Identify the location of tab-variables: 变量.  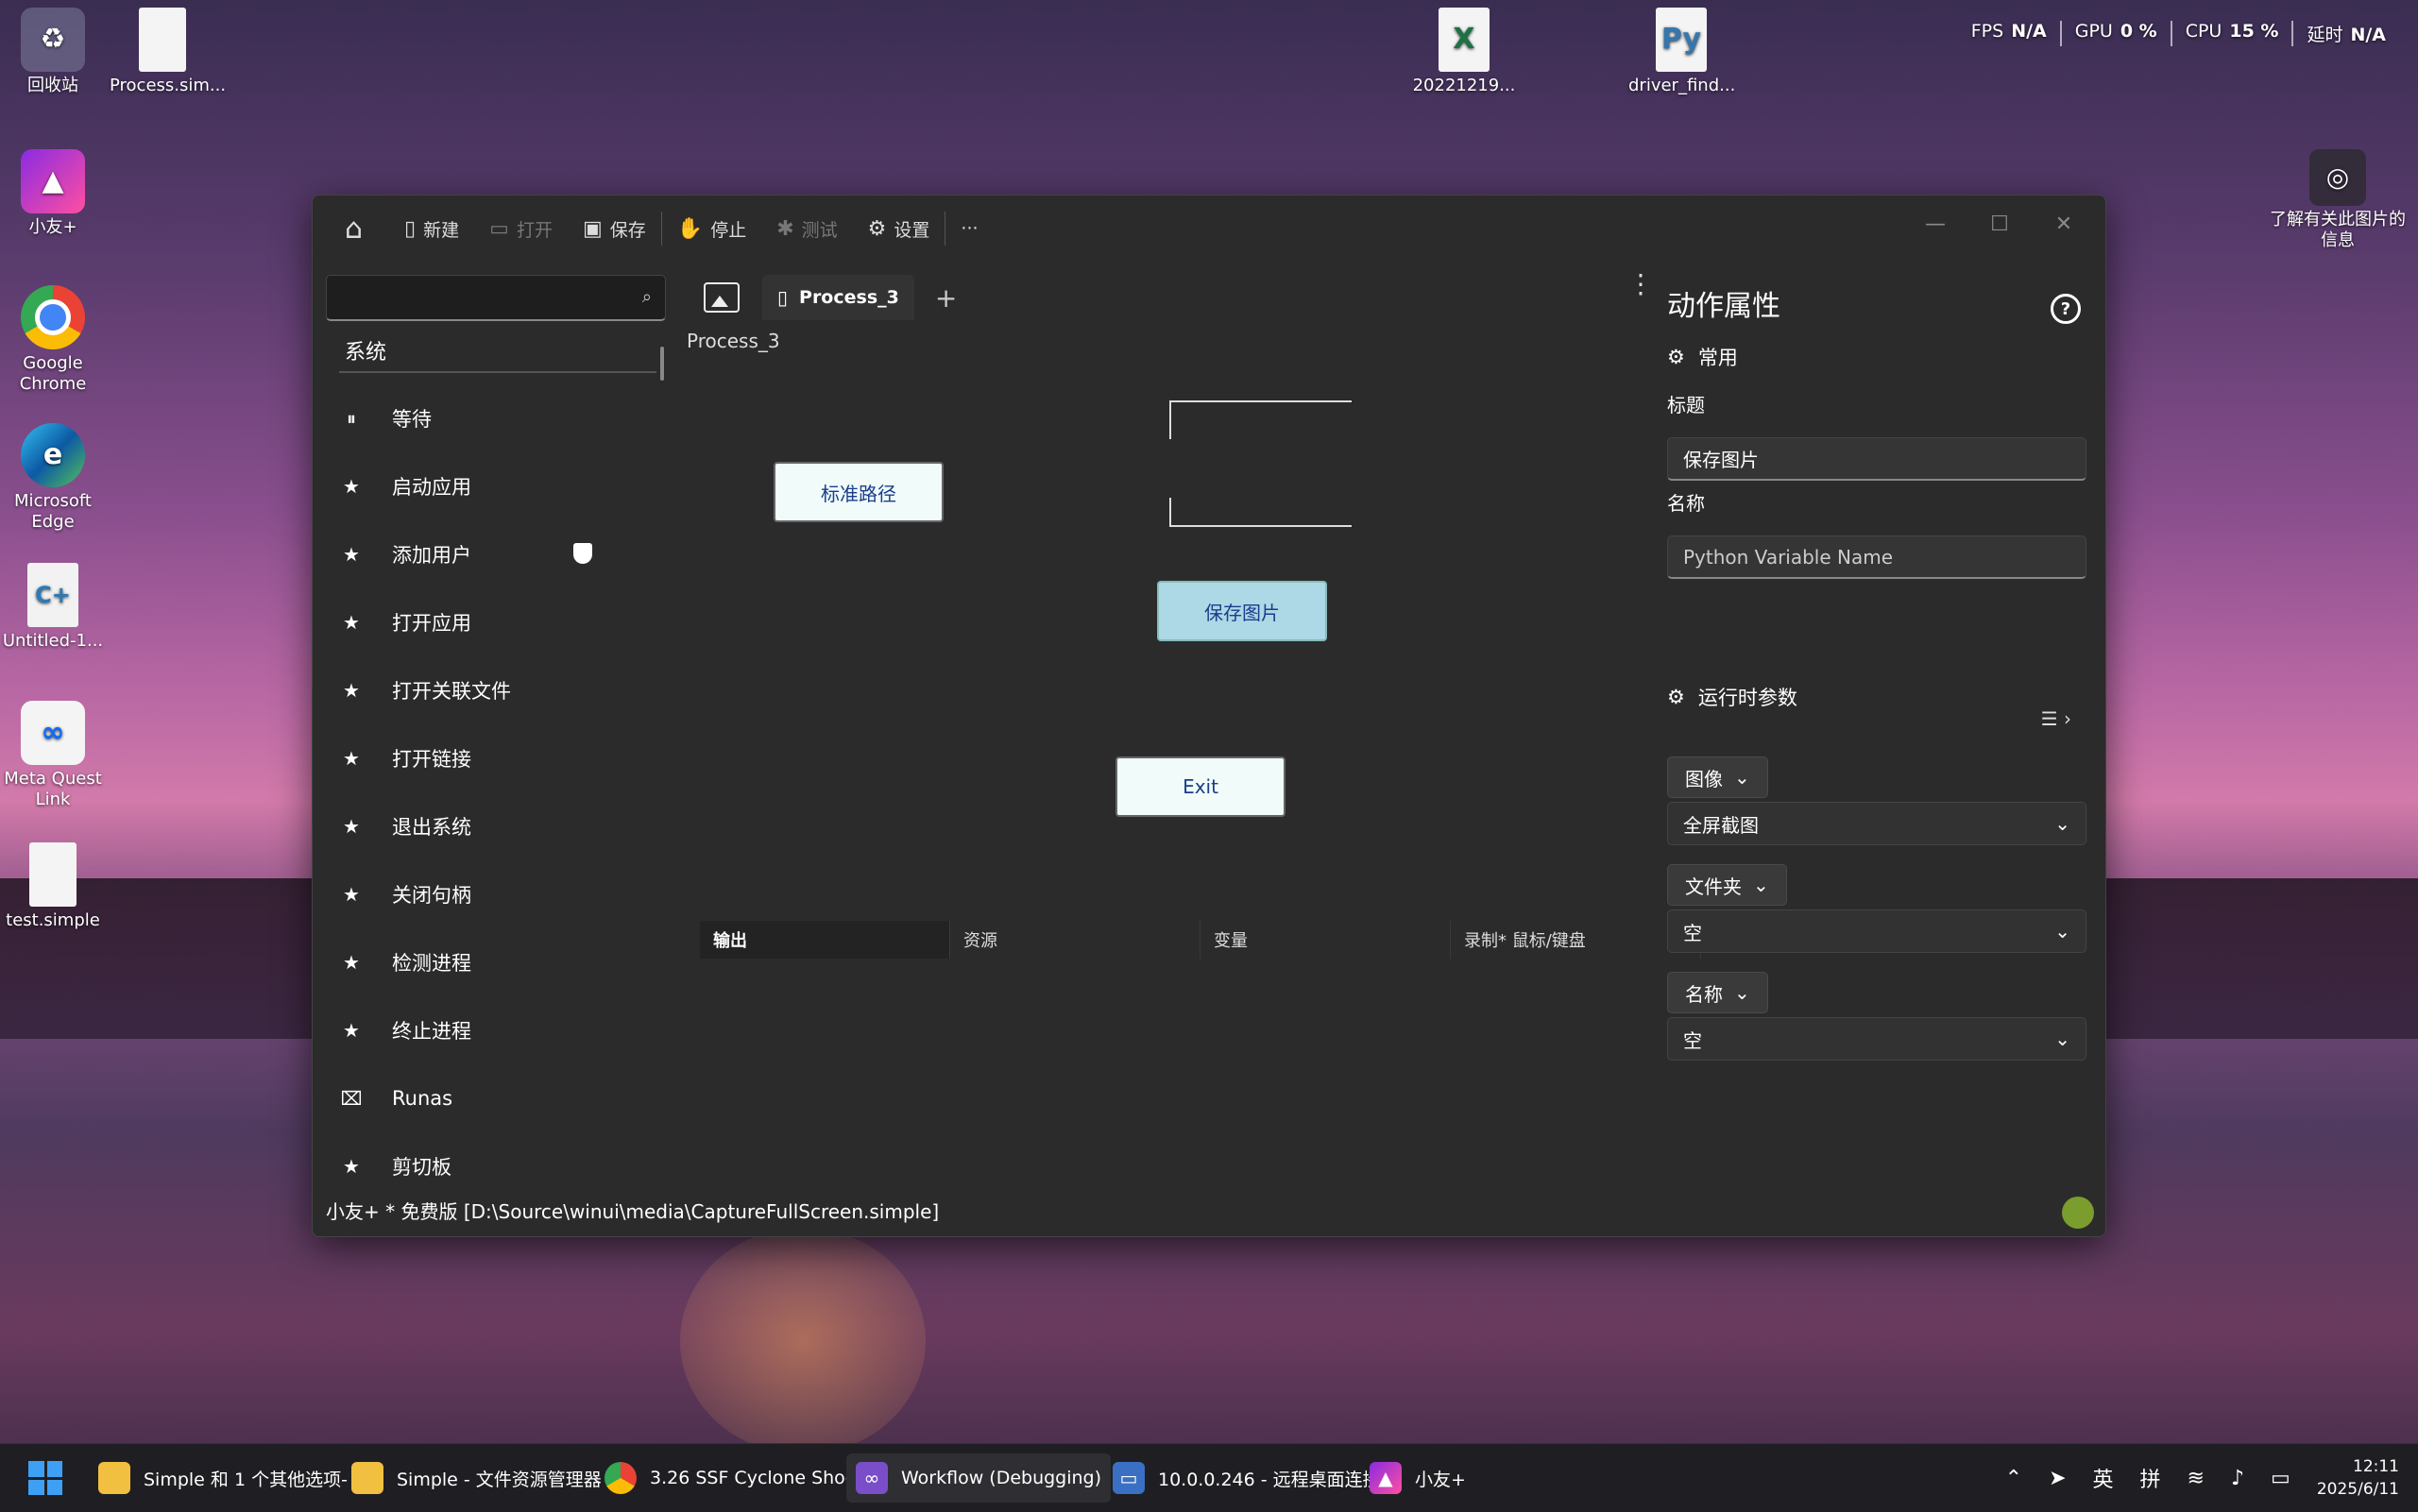
(1325, 940).